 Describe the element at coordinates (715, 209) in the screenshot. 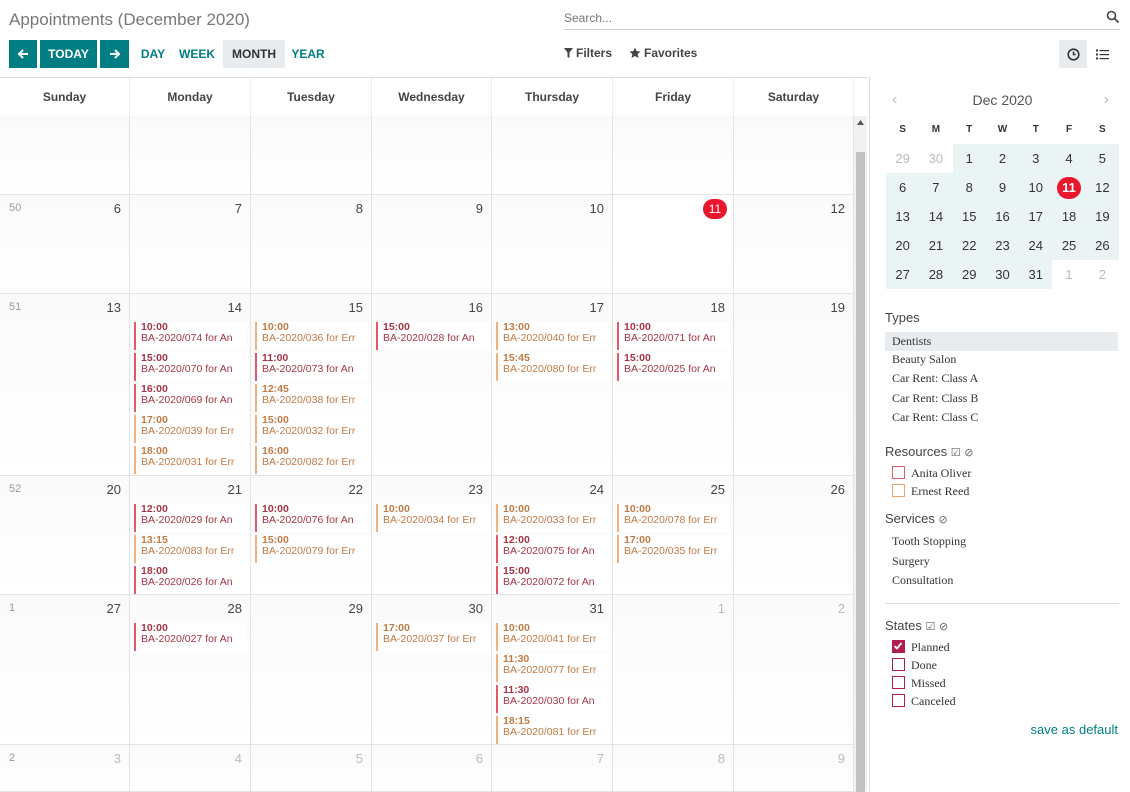

I see `today-day-number: 11` at that location.